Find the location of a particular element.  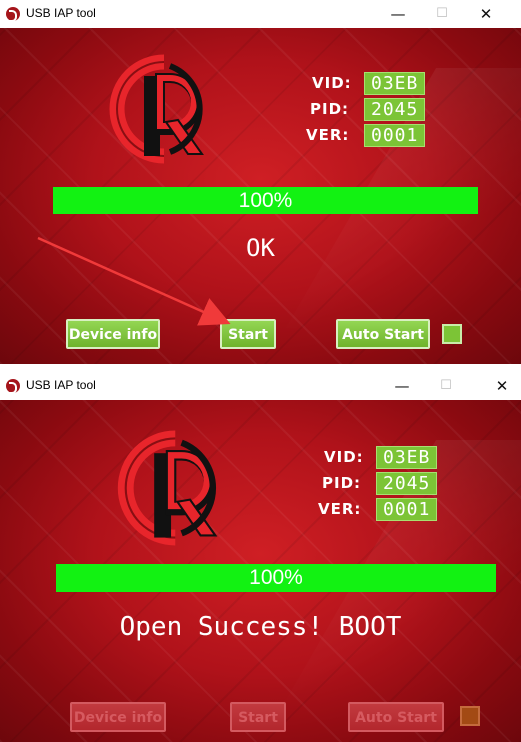

status-text: Open Success! BOOT is located at coordinates (260, 627).